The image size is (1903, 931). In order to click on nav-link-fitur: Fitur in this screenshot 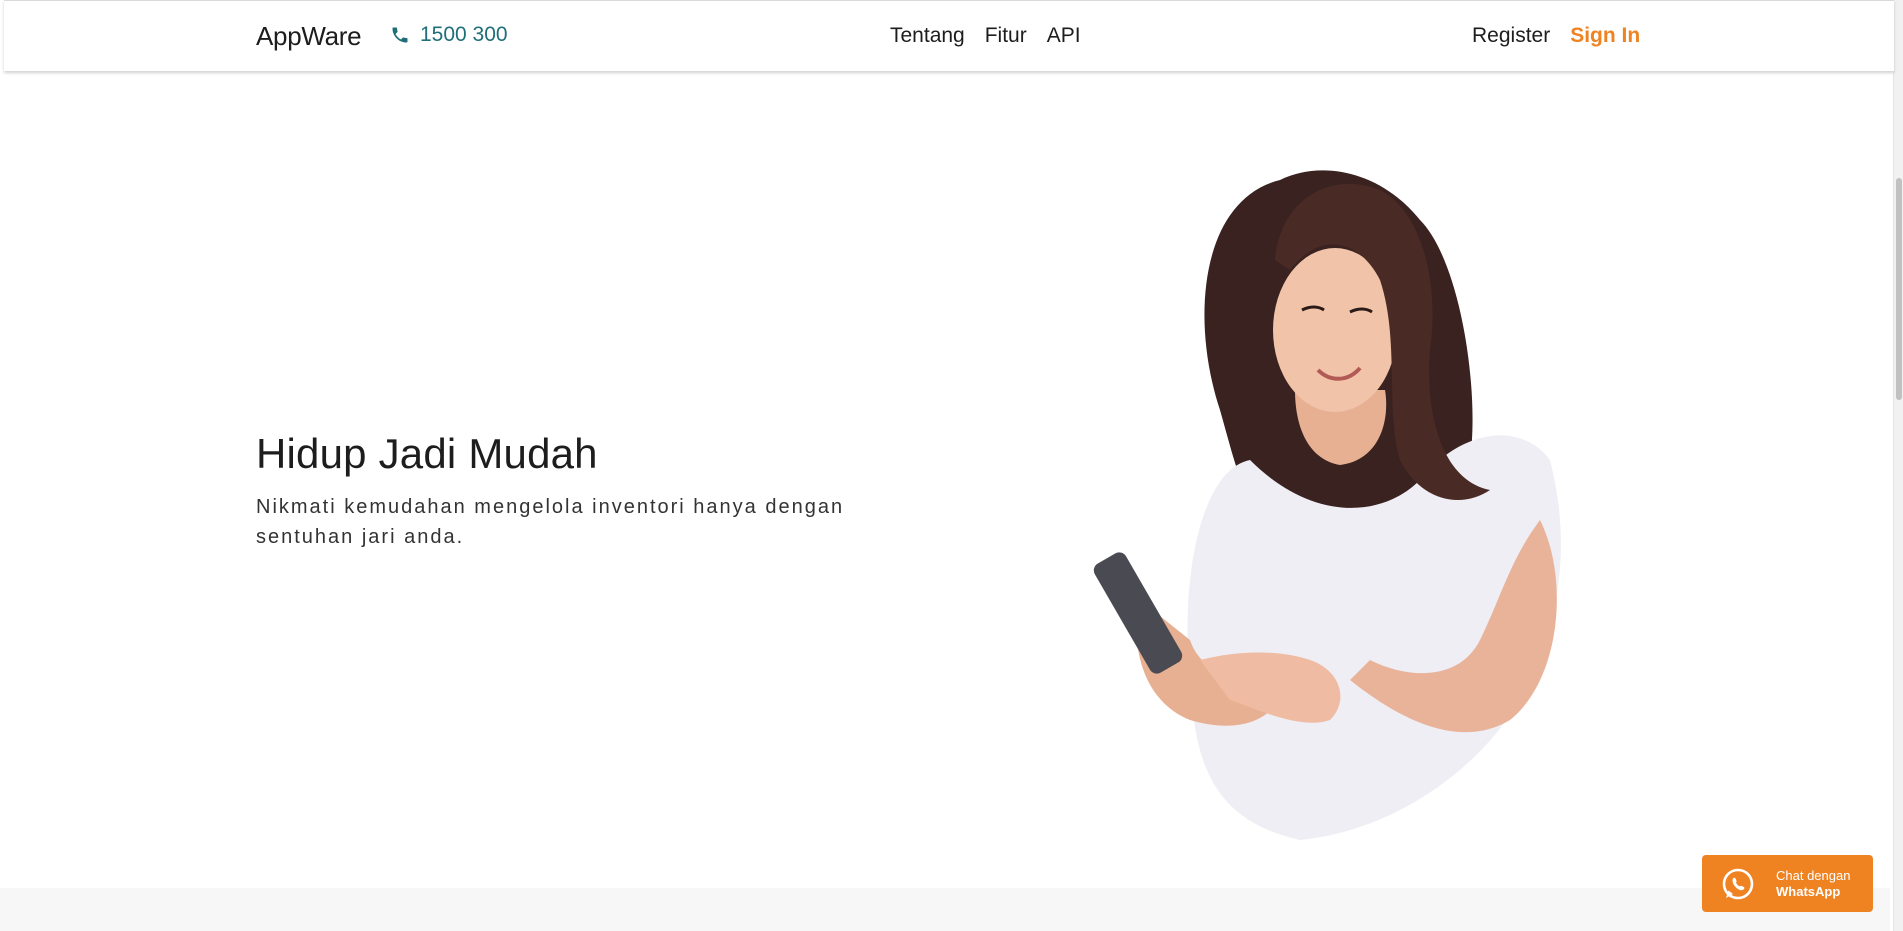, I will do `click(1006, 36)`.